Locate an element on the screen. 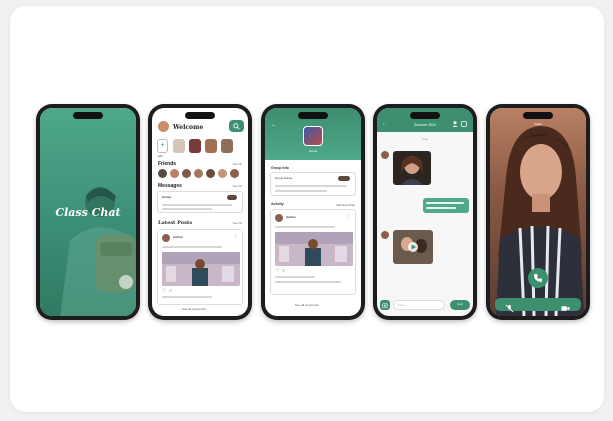 The height and width of the screenshot is (421, 613). group-info-title: Group Info is located at coordinates (280, 168).